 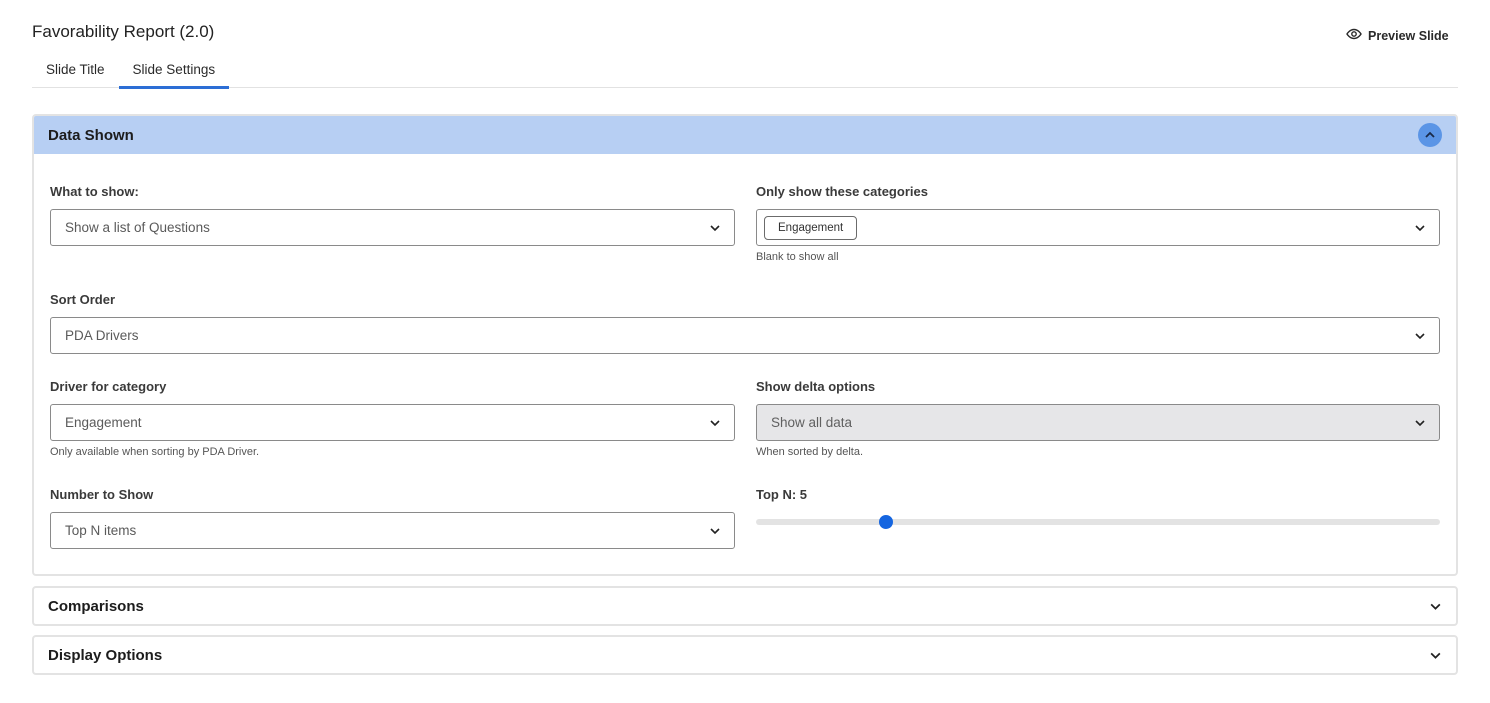 What do you see at coordinates (108, 386) in the screenshot?
I see `driver-category-label: Driver for category` at bounding box center [108, 386].